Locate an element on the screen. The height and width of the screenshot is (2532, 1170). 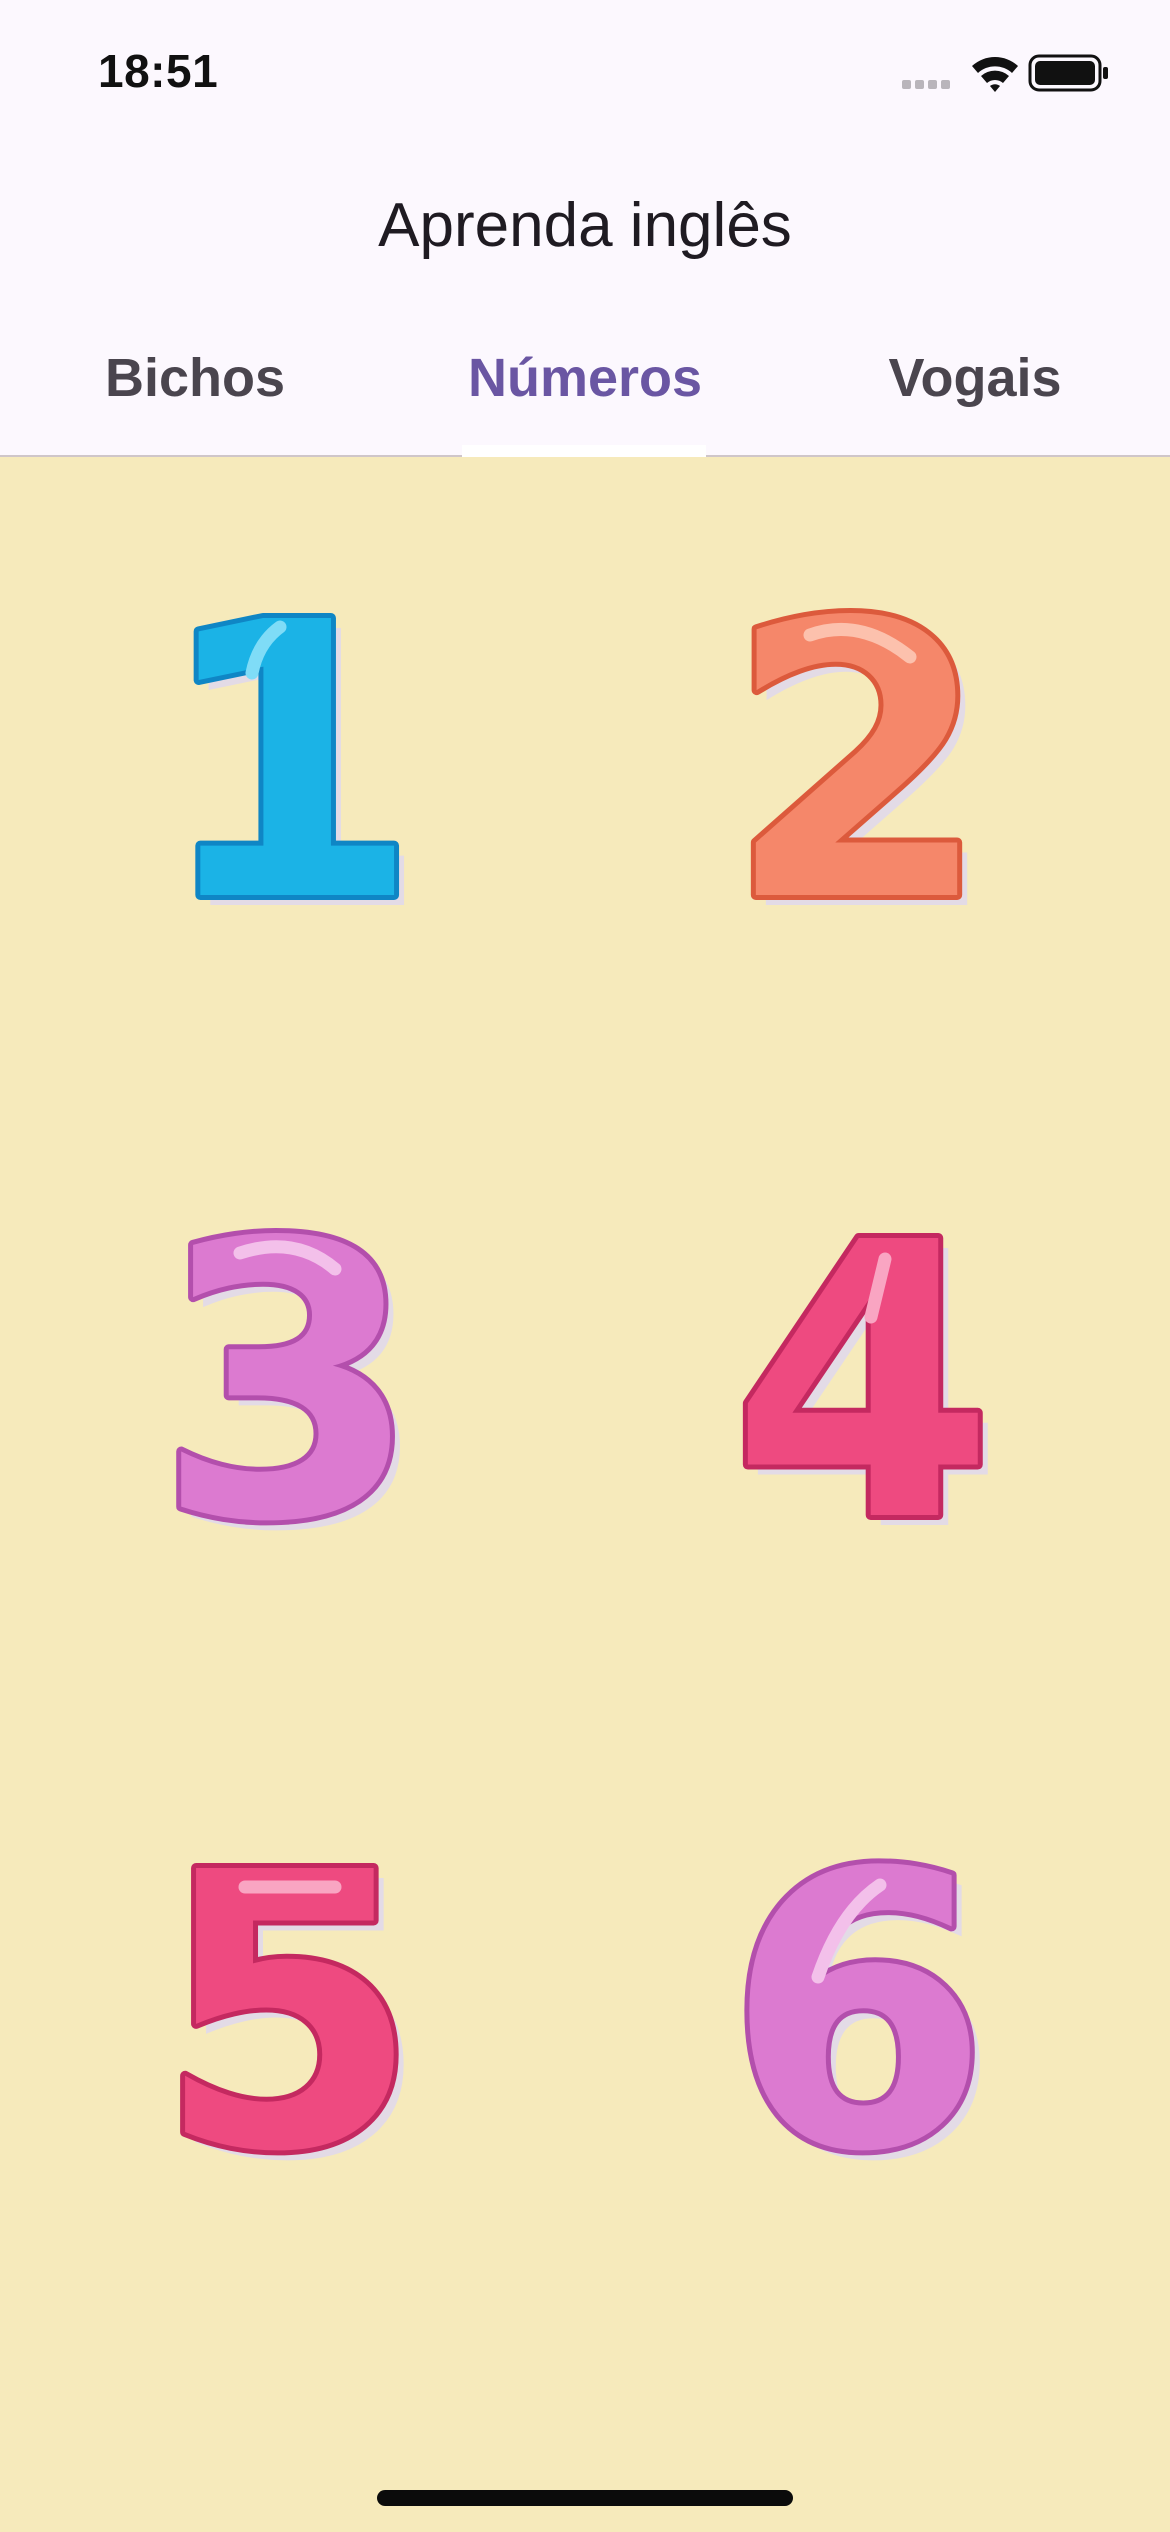
number-4-card: 4 4 is located at coordinates (877, 1402).